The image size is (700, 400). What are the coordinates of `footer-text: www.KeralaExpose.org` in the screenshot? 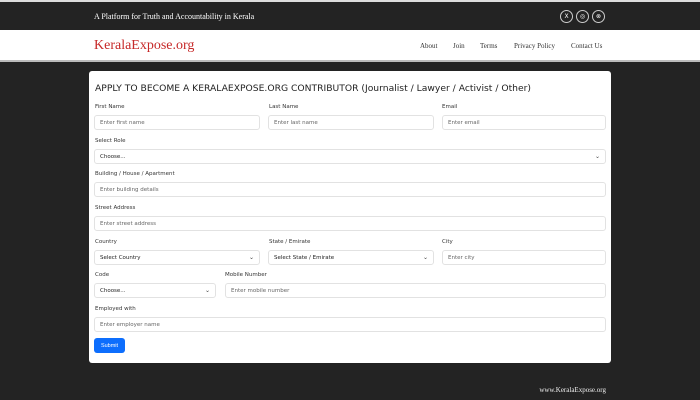 It's located at (572, 390).